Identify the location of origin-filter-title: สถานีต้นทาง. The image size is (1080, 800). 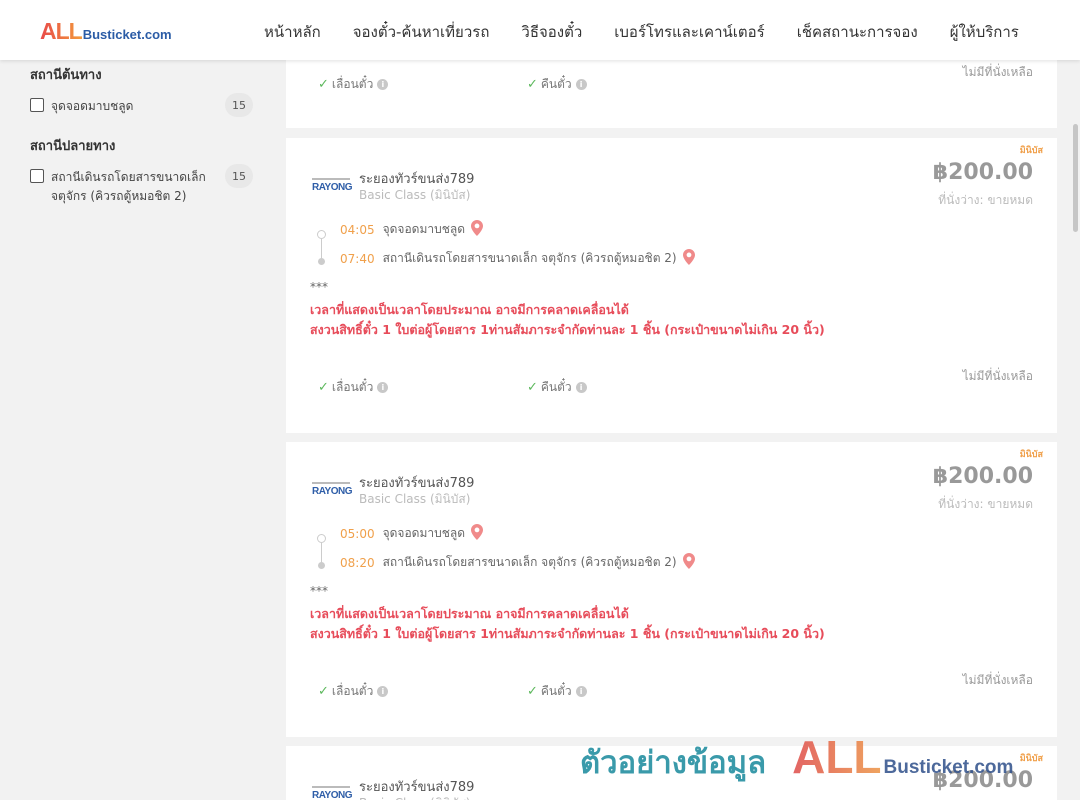
(66, 75).